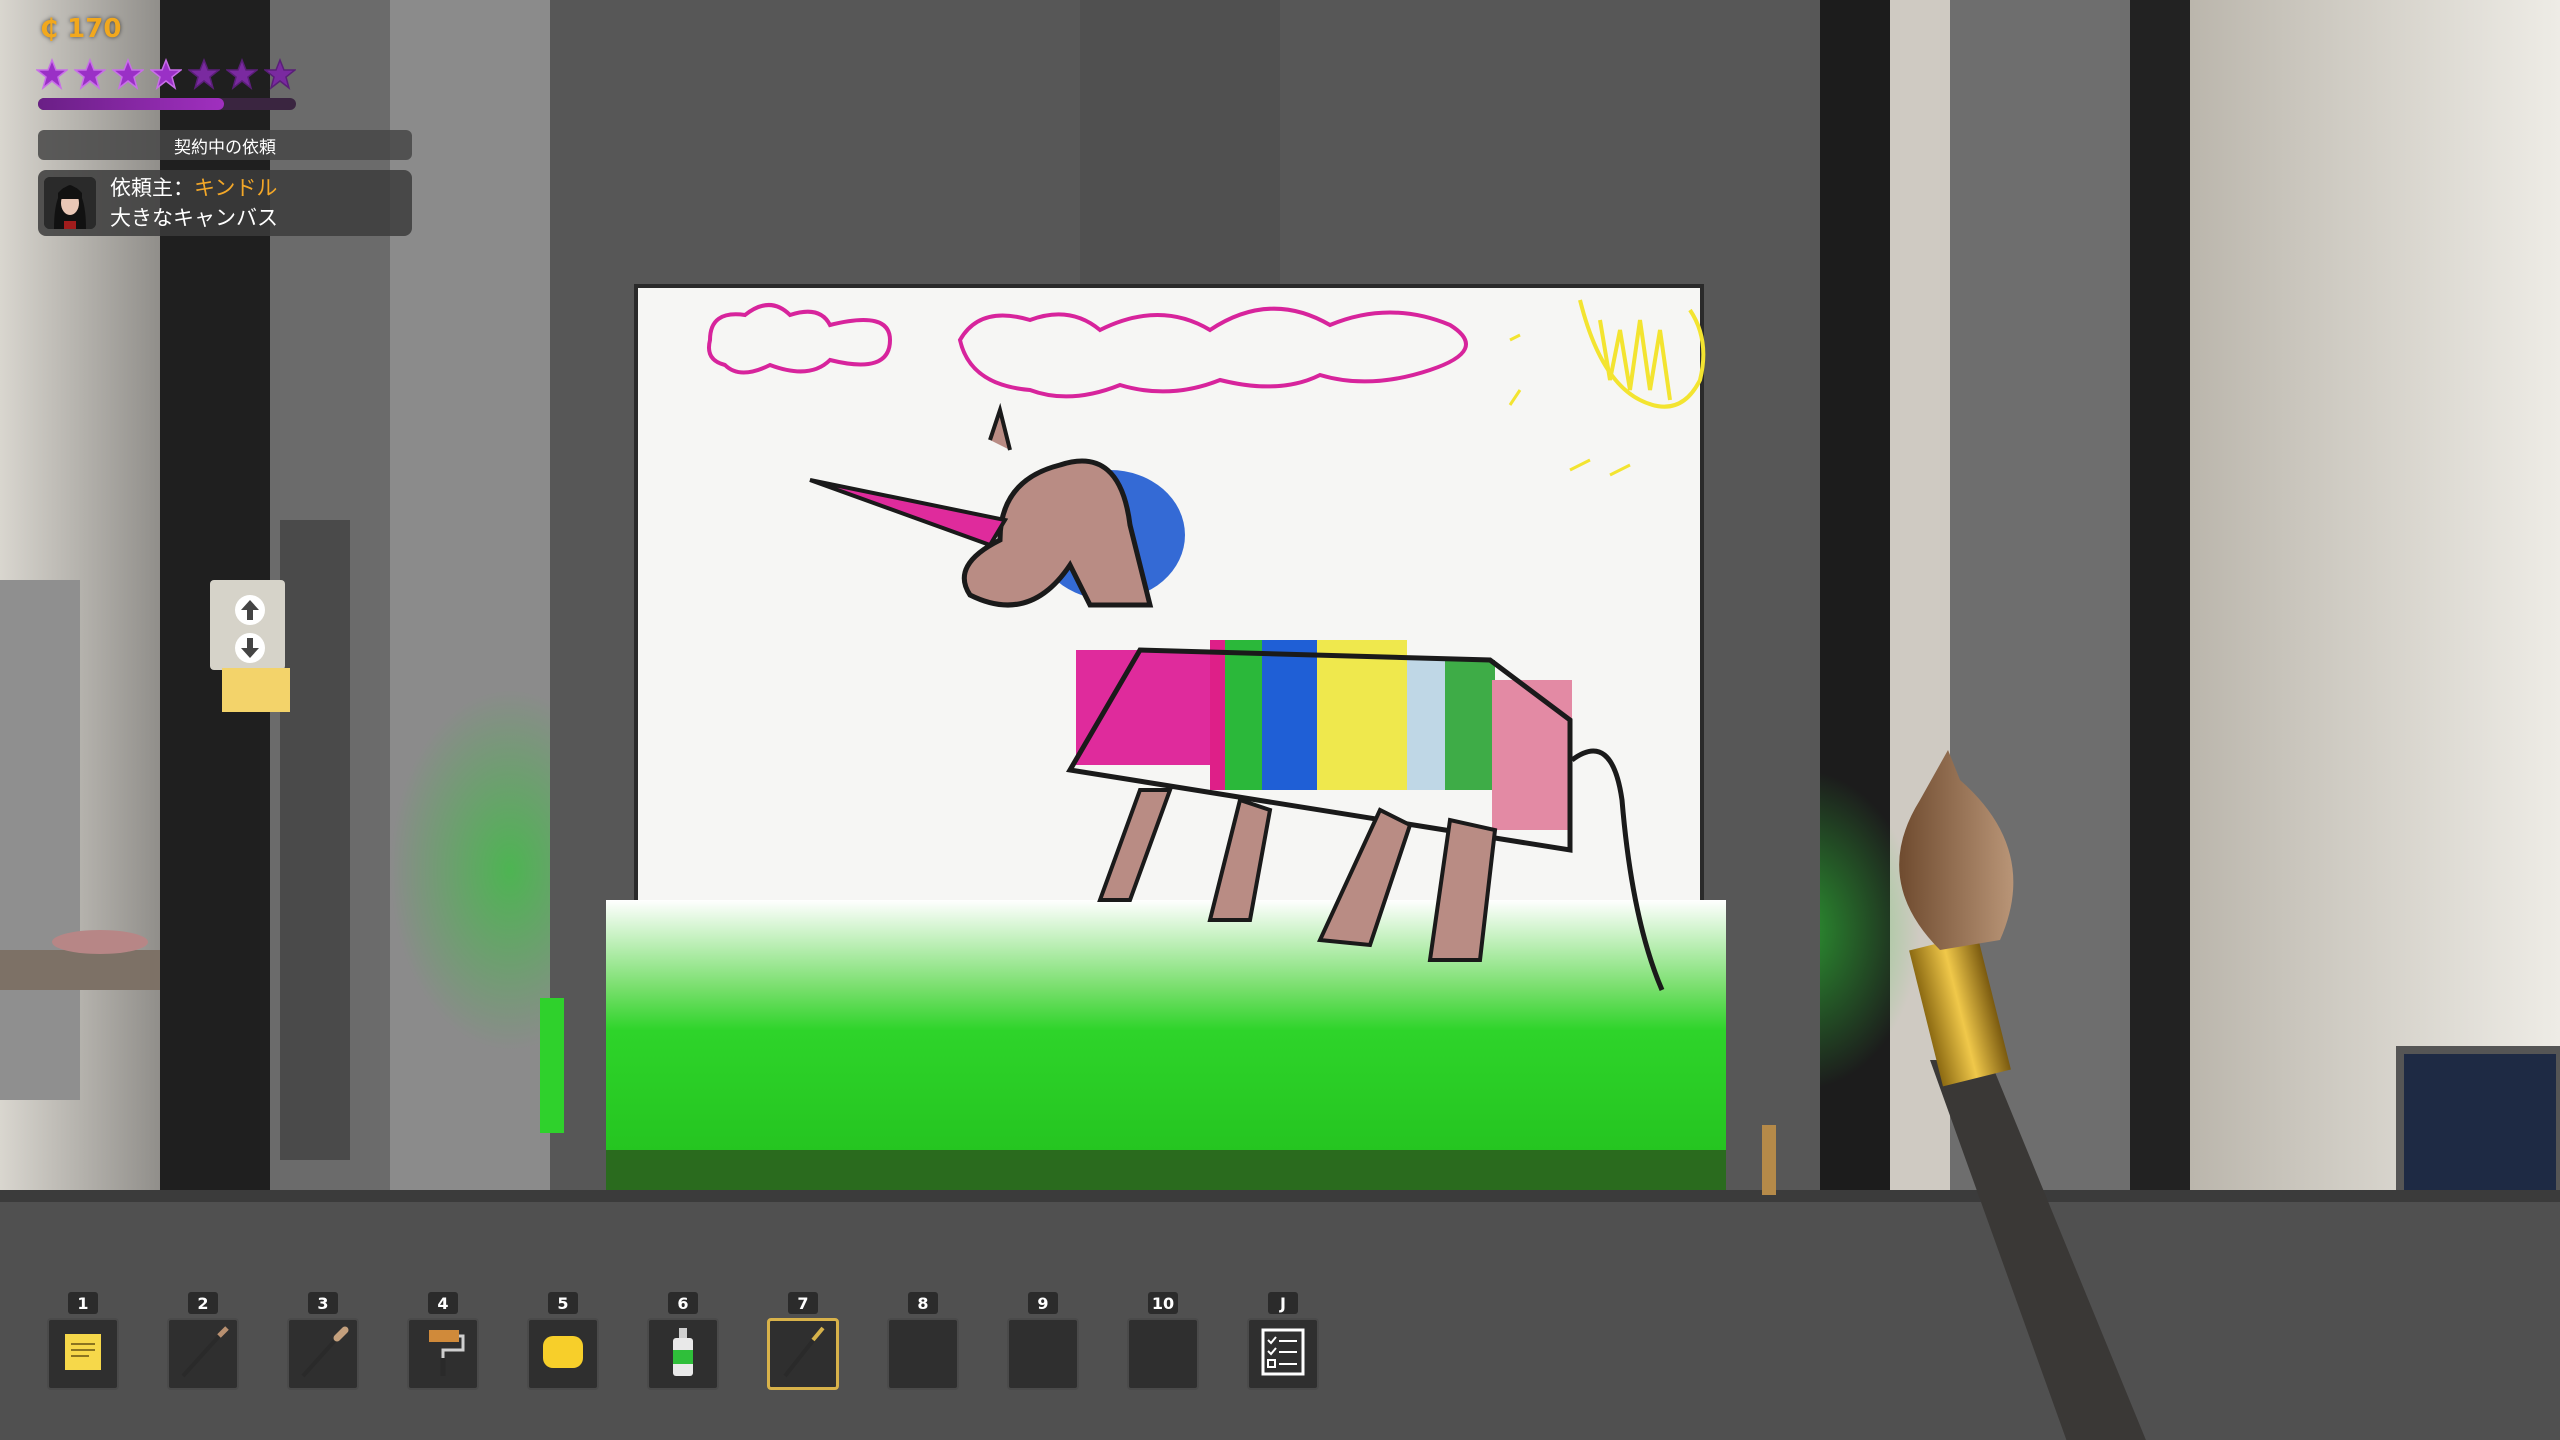  What do you see at coordinates (323, 1303) in the screenshot?
I see `hotbar-key-label: 3` at bounding box center [323, 1303].